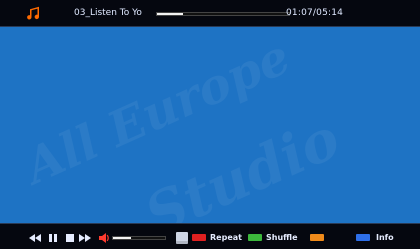 This screenshot has height=249, width=420. What do you see at coordinates (226, 237) in the screenshot?
I see `repeat-label: Repeat` at bounding box center [226, 237].